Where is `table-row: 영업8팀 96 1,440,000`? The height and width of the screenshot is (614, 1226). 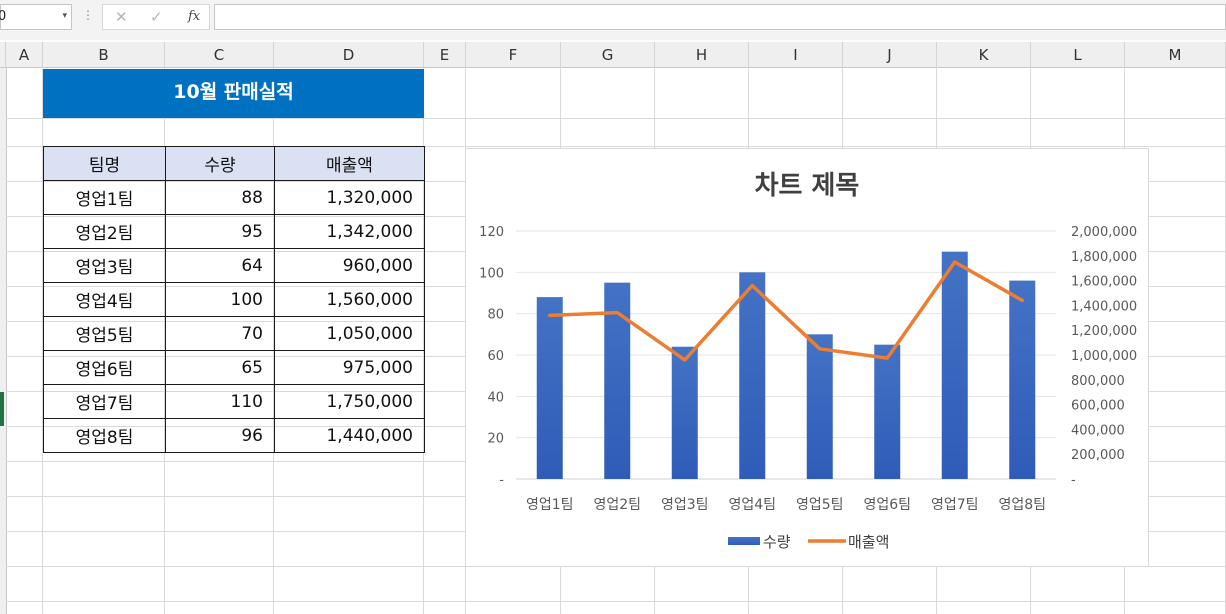
table-row: 영업8팀 96 1,440,000 is located at coordinates (234, 435).